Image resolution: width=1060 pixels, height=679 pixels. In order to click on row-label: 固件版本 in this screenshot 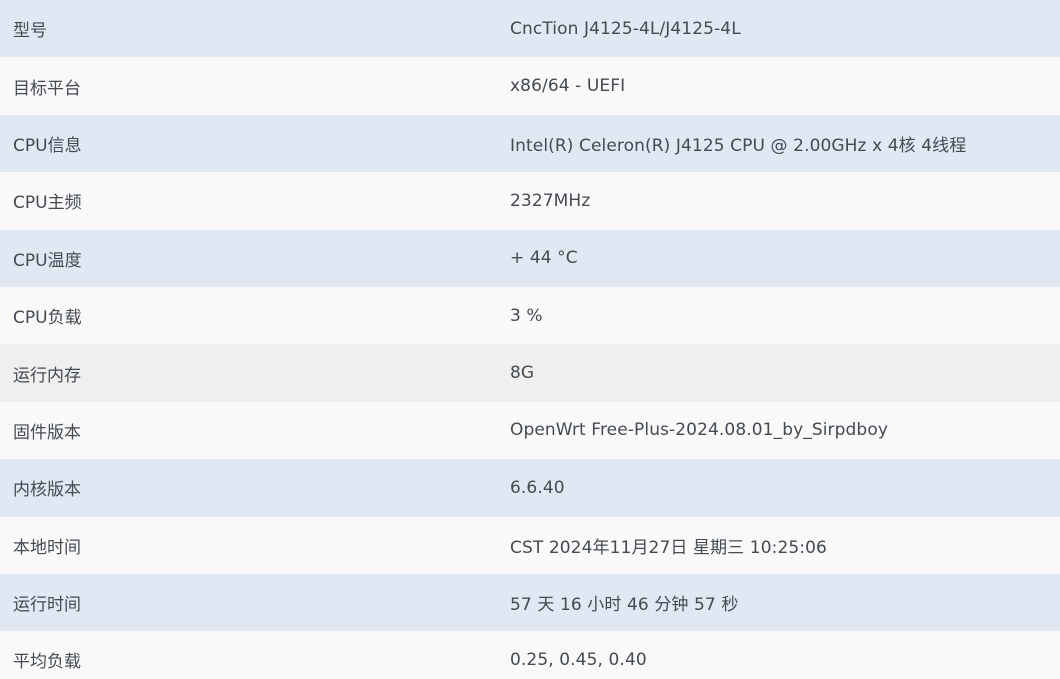, I will do `click(47, 432)`.